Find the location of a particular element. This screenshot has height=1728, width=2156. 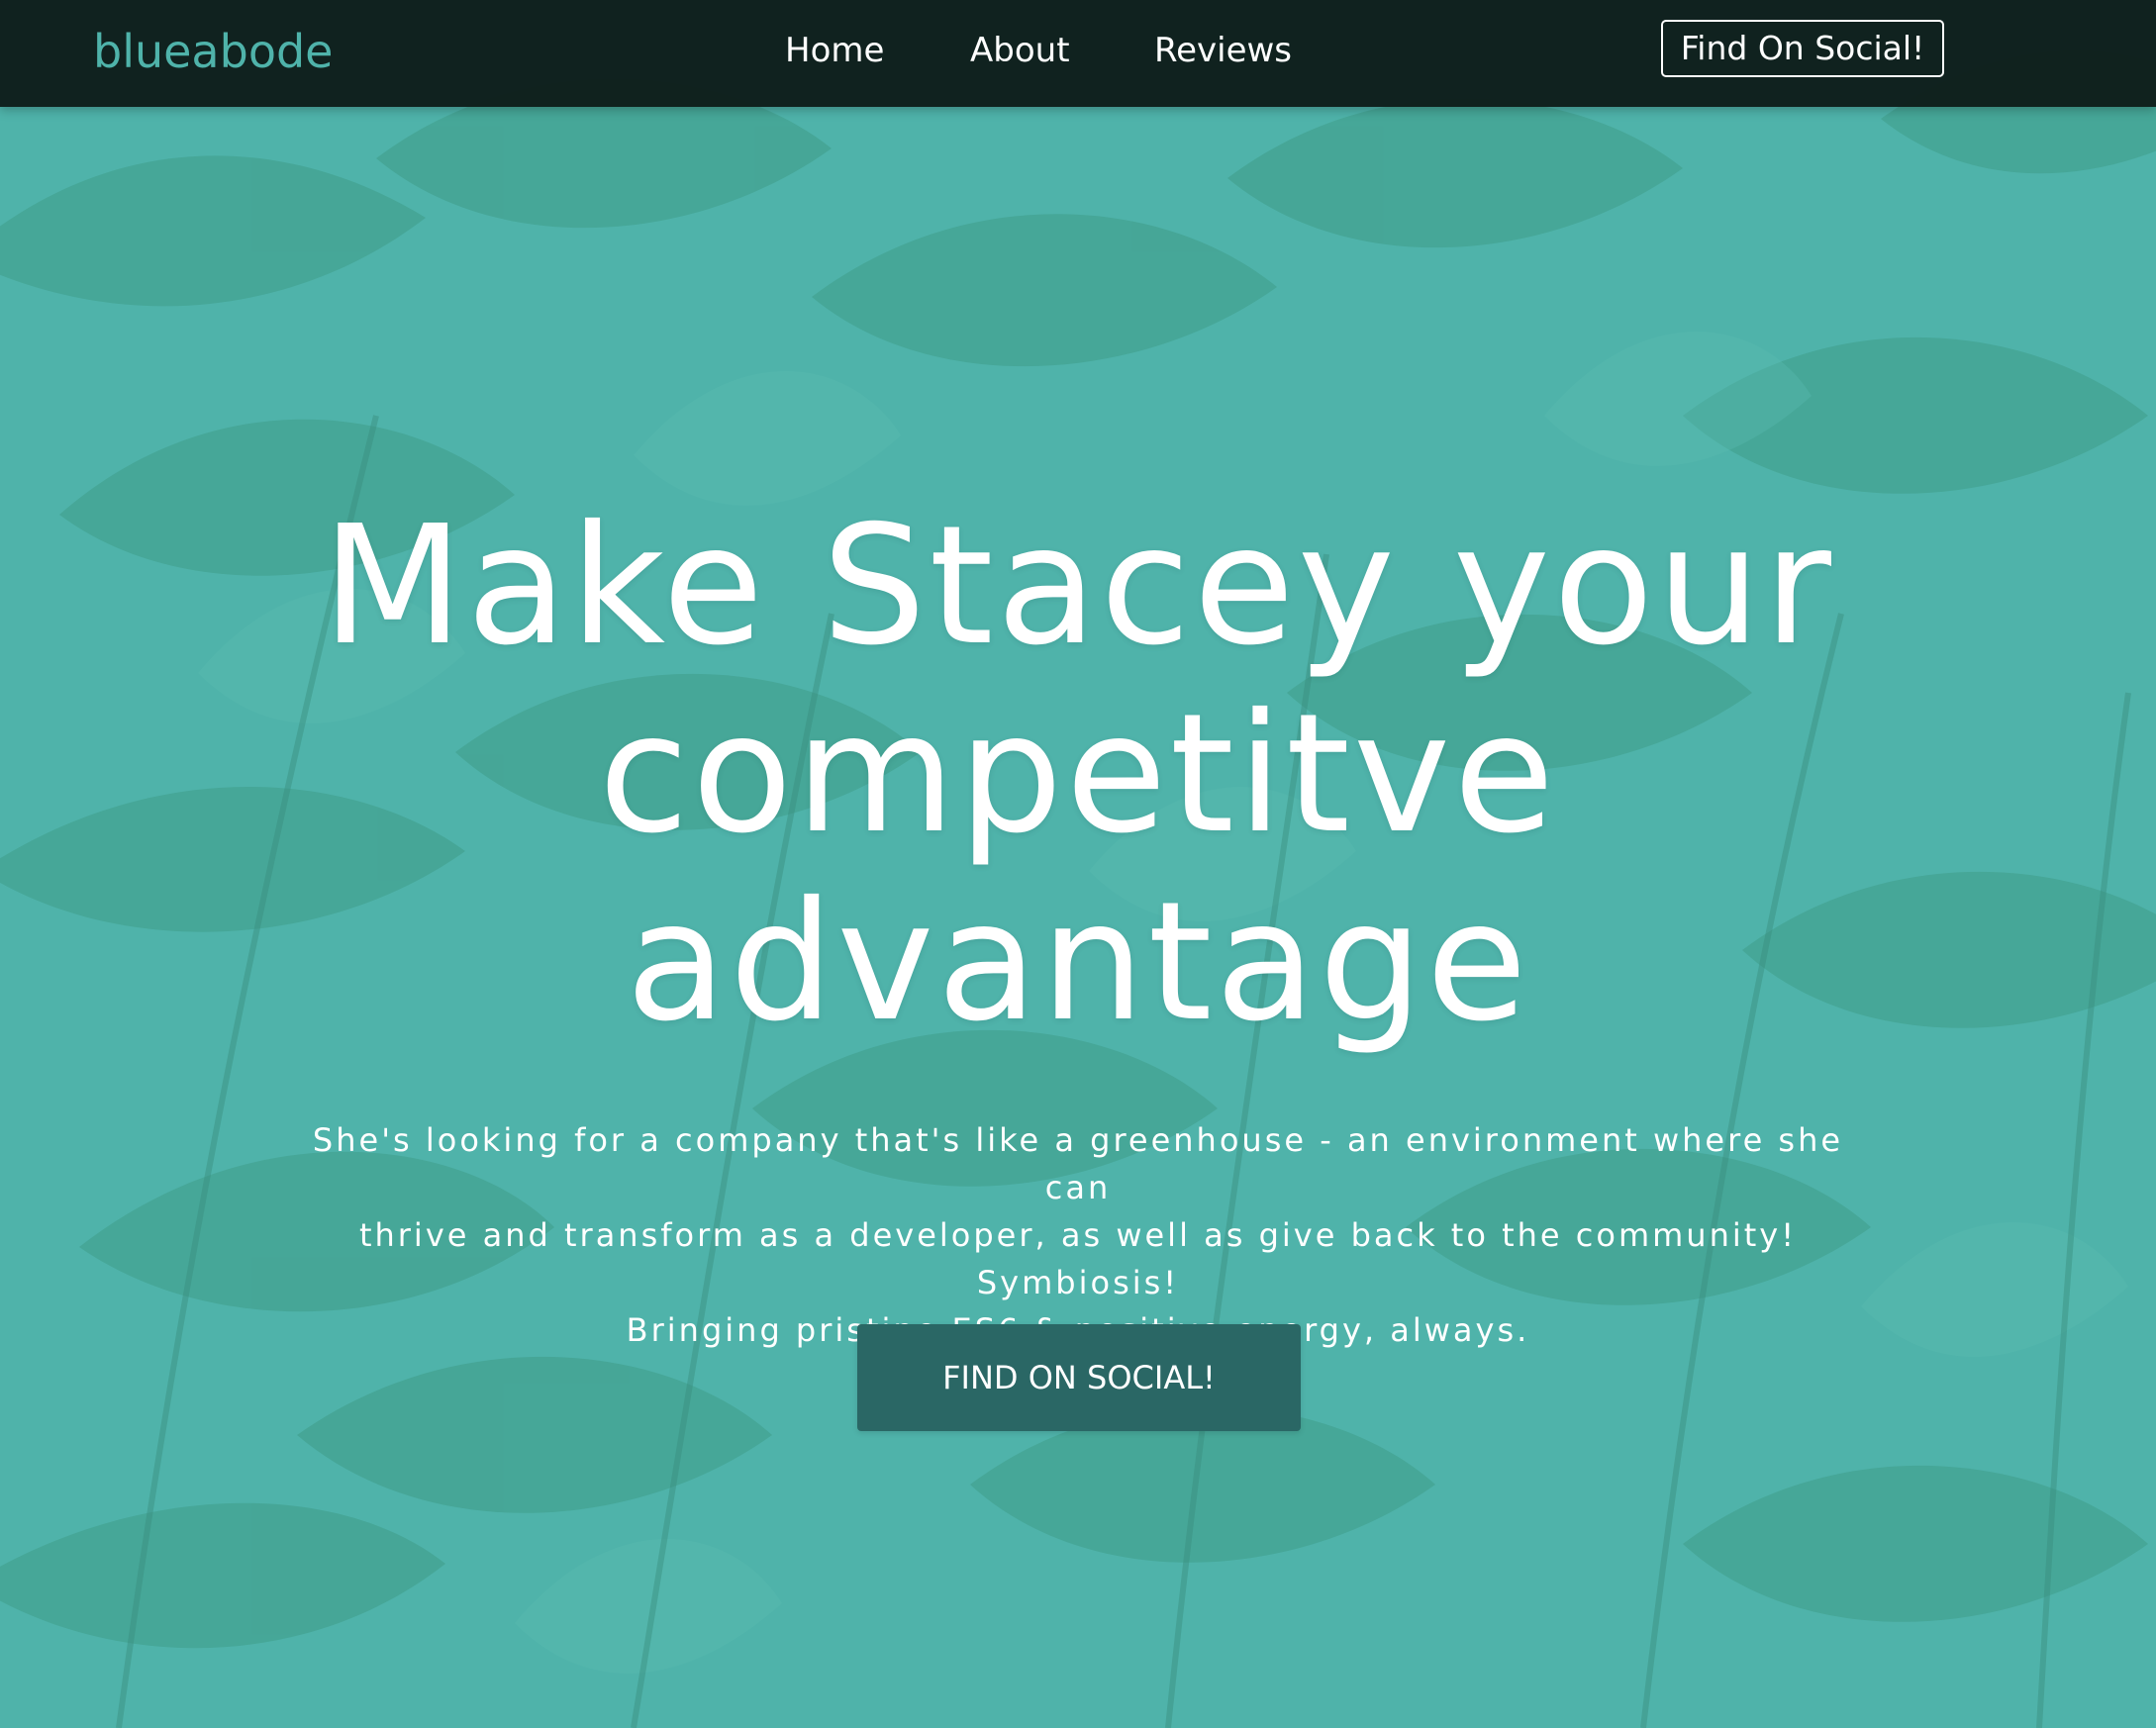

hero-title-line: Make Stacey your is located at coordinates (1078, 586).